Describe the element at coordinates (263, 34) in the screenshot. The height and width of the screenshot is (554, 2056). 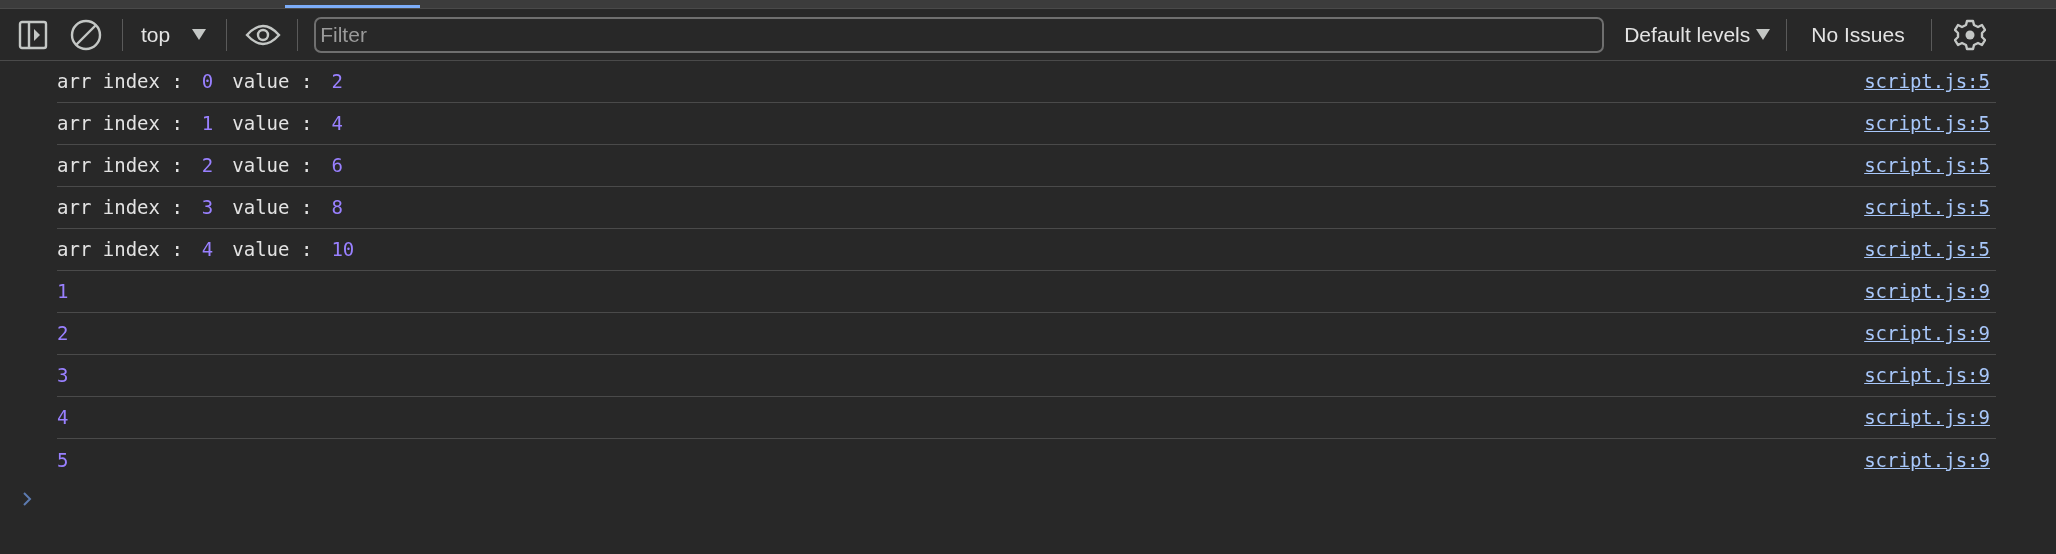
I see `eye-icon` at that location.